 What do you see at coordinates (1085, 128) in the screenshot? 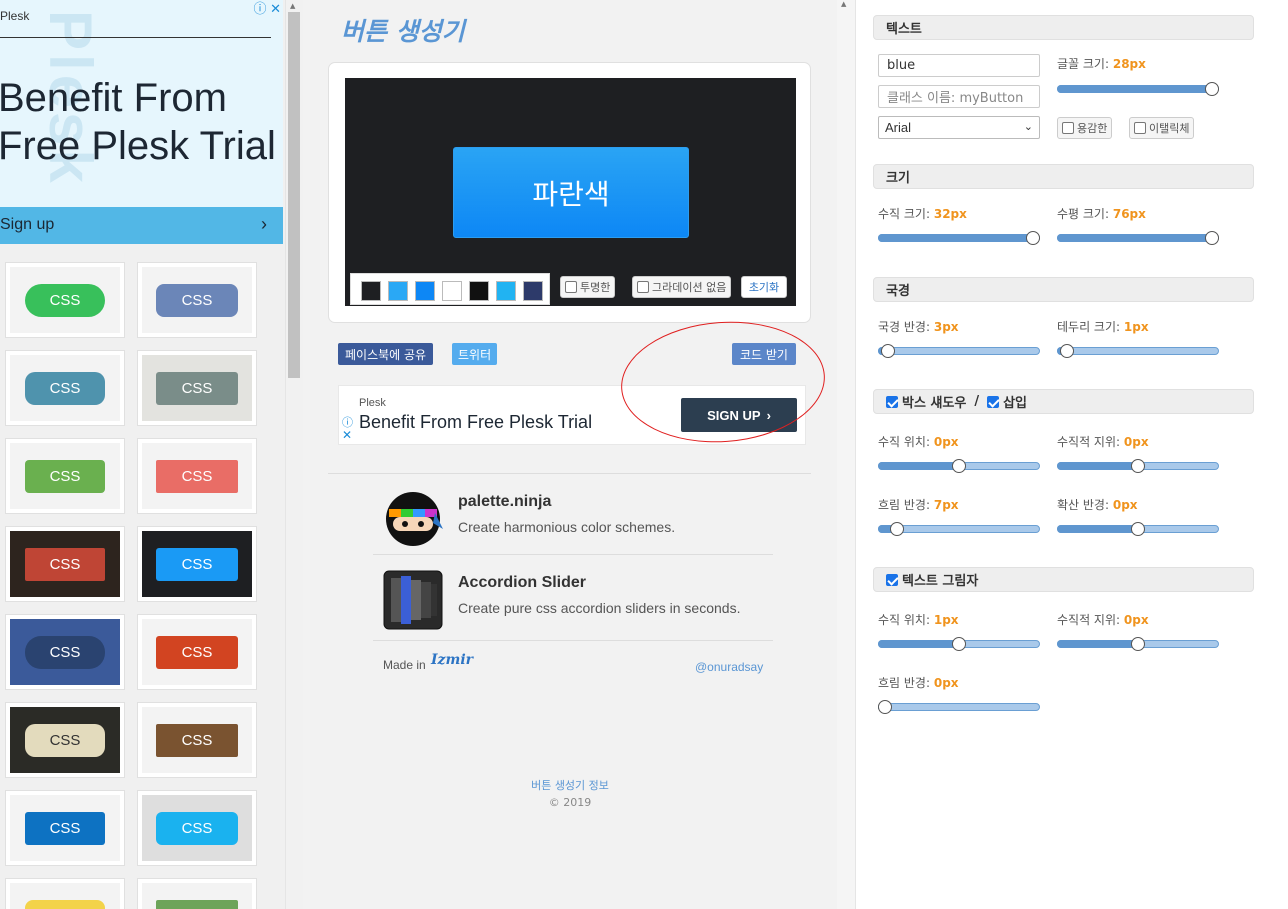
I see `bold-toggle: 용감한` at bounding box center [1085, 128].